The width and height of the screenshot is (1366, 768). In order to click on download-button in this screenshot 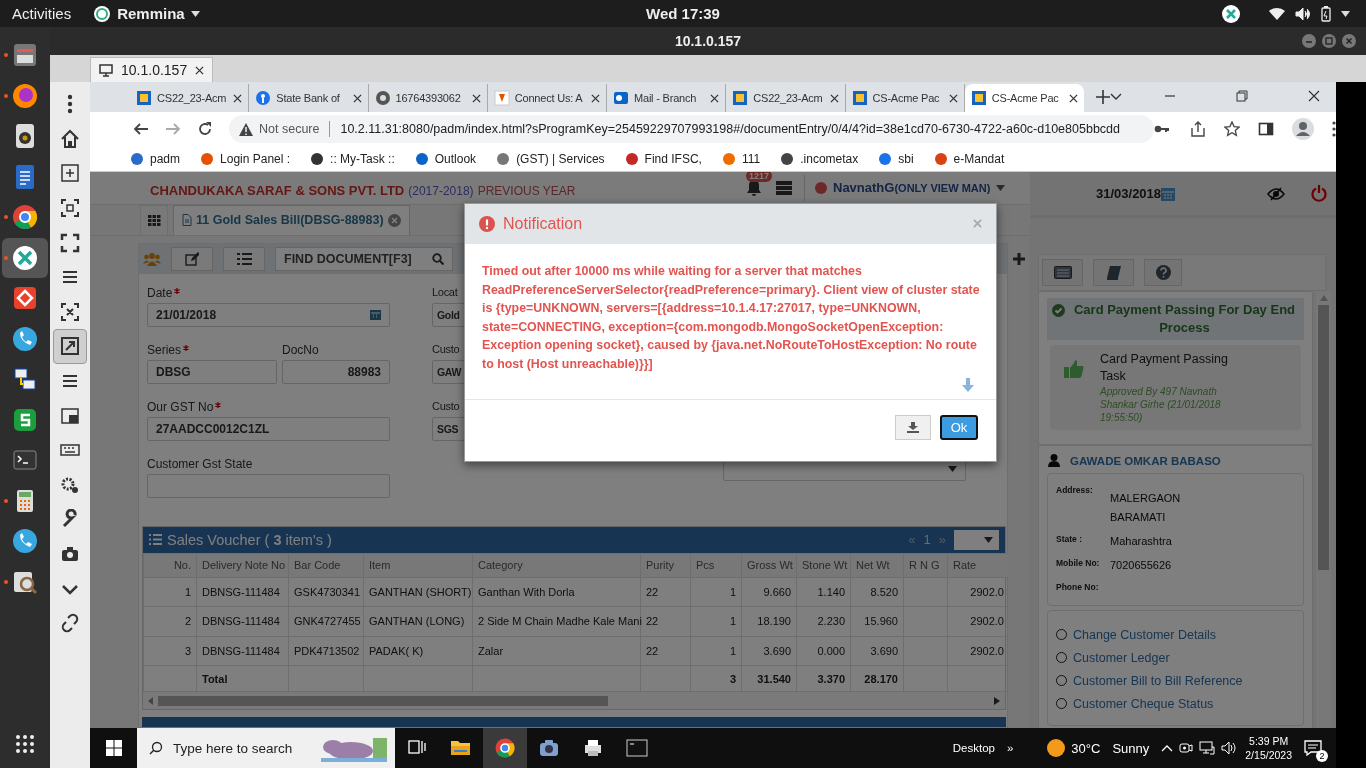, I will do `click(913, 427)`.